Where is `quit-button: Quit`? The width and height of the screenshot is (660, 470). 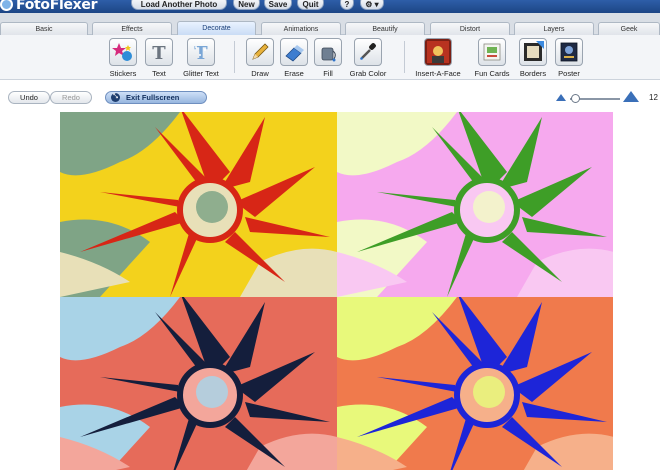 quit-button: Quit is located at coordinates (310, 5).